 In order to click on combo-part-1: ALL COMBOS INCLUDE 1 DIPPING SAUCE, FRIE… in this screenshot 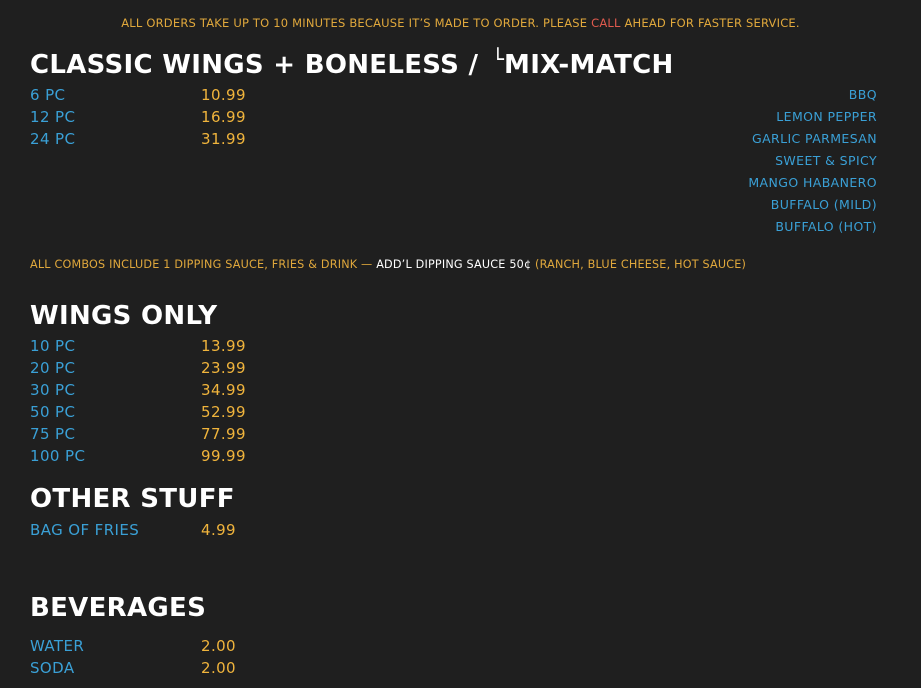, I will do `click(203, 264)`.